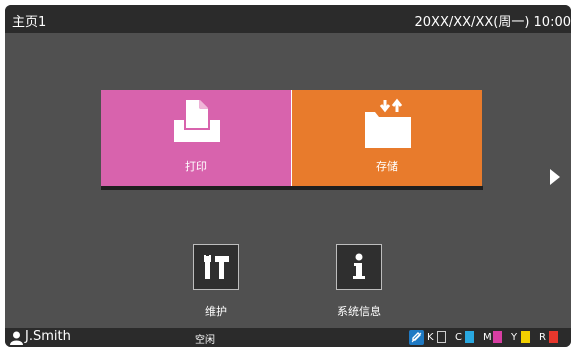 This screenshot has height=350, width=575. I want to click on user-icon, so click(16, 338).